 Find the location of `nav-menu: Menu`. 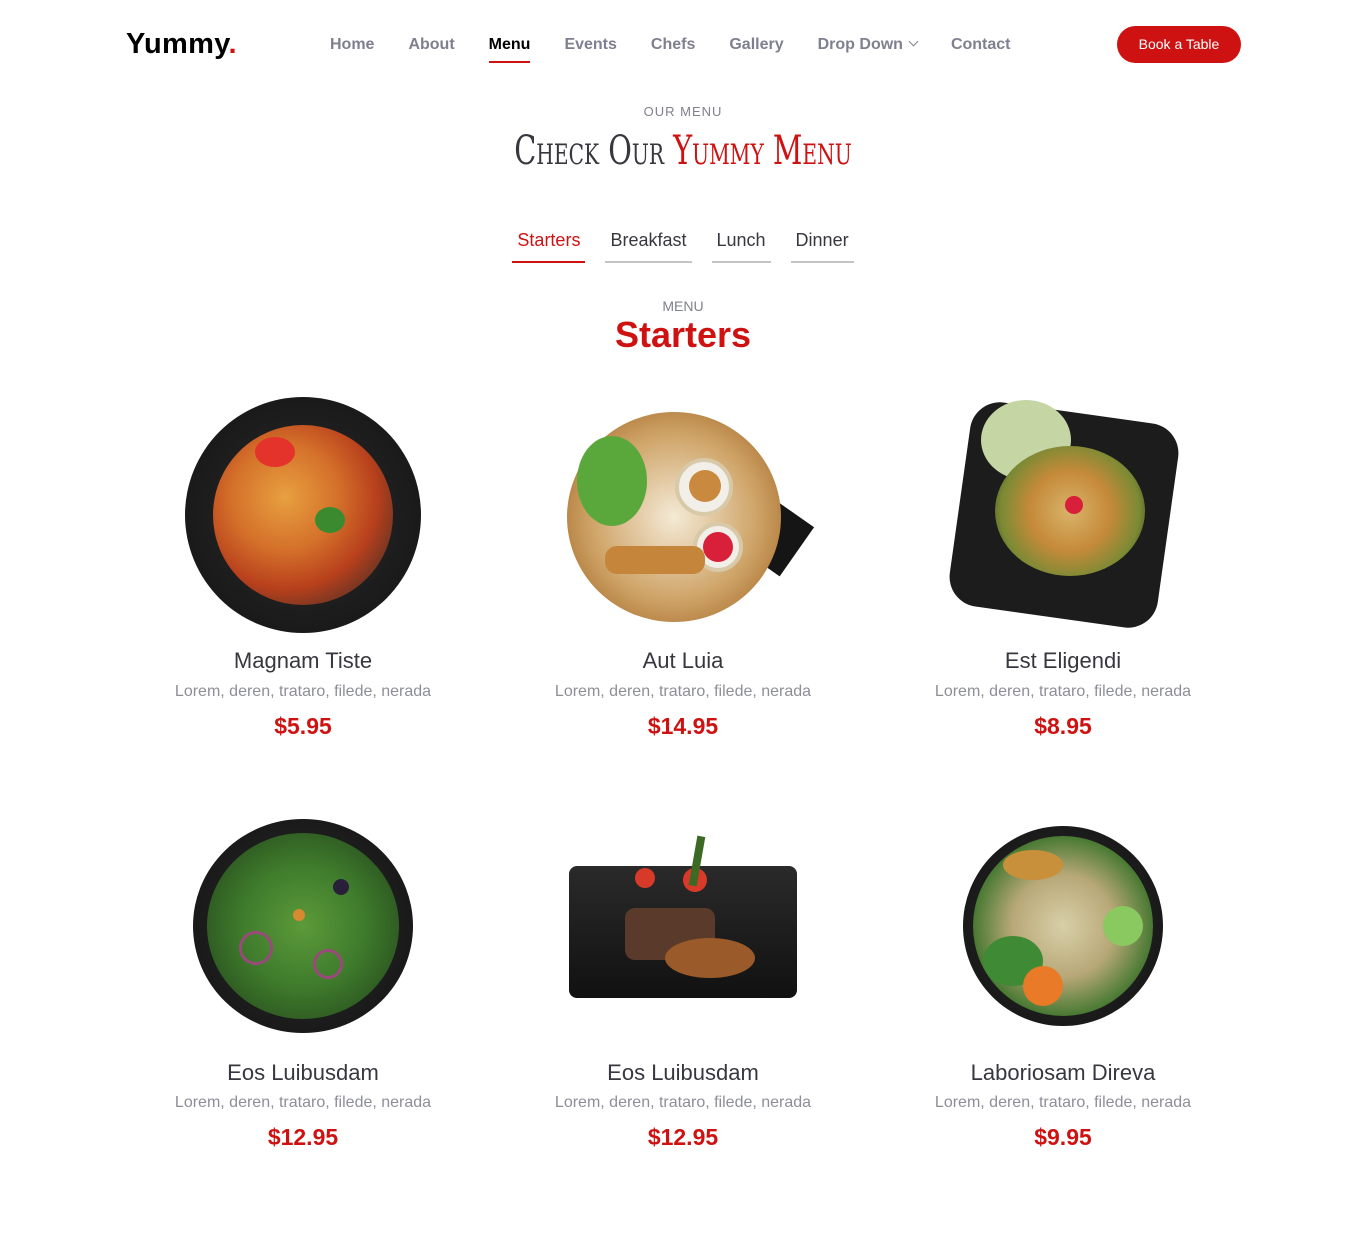

nav-menu: Menu is located at coordinates (510, 46).